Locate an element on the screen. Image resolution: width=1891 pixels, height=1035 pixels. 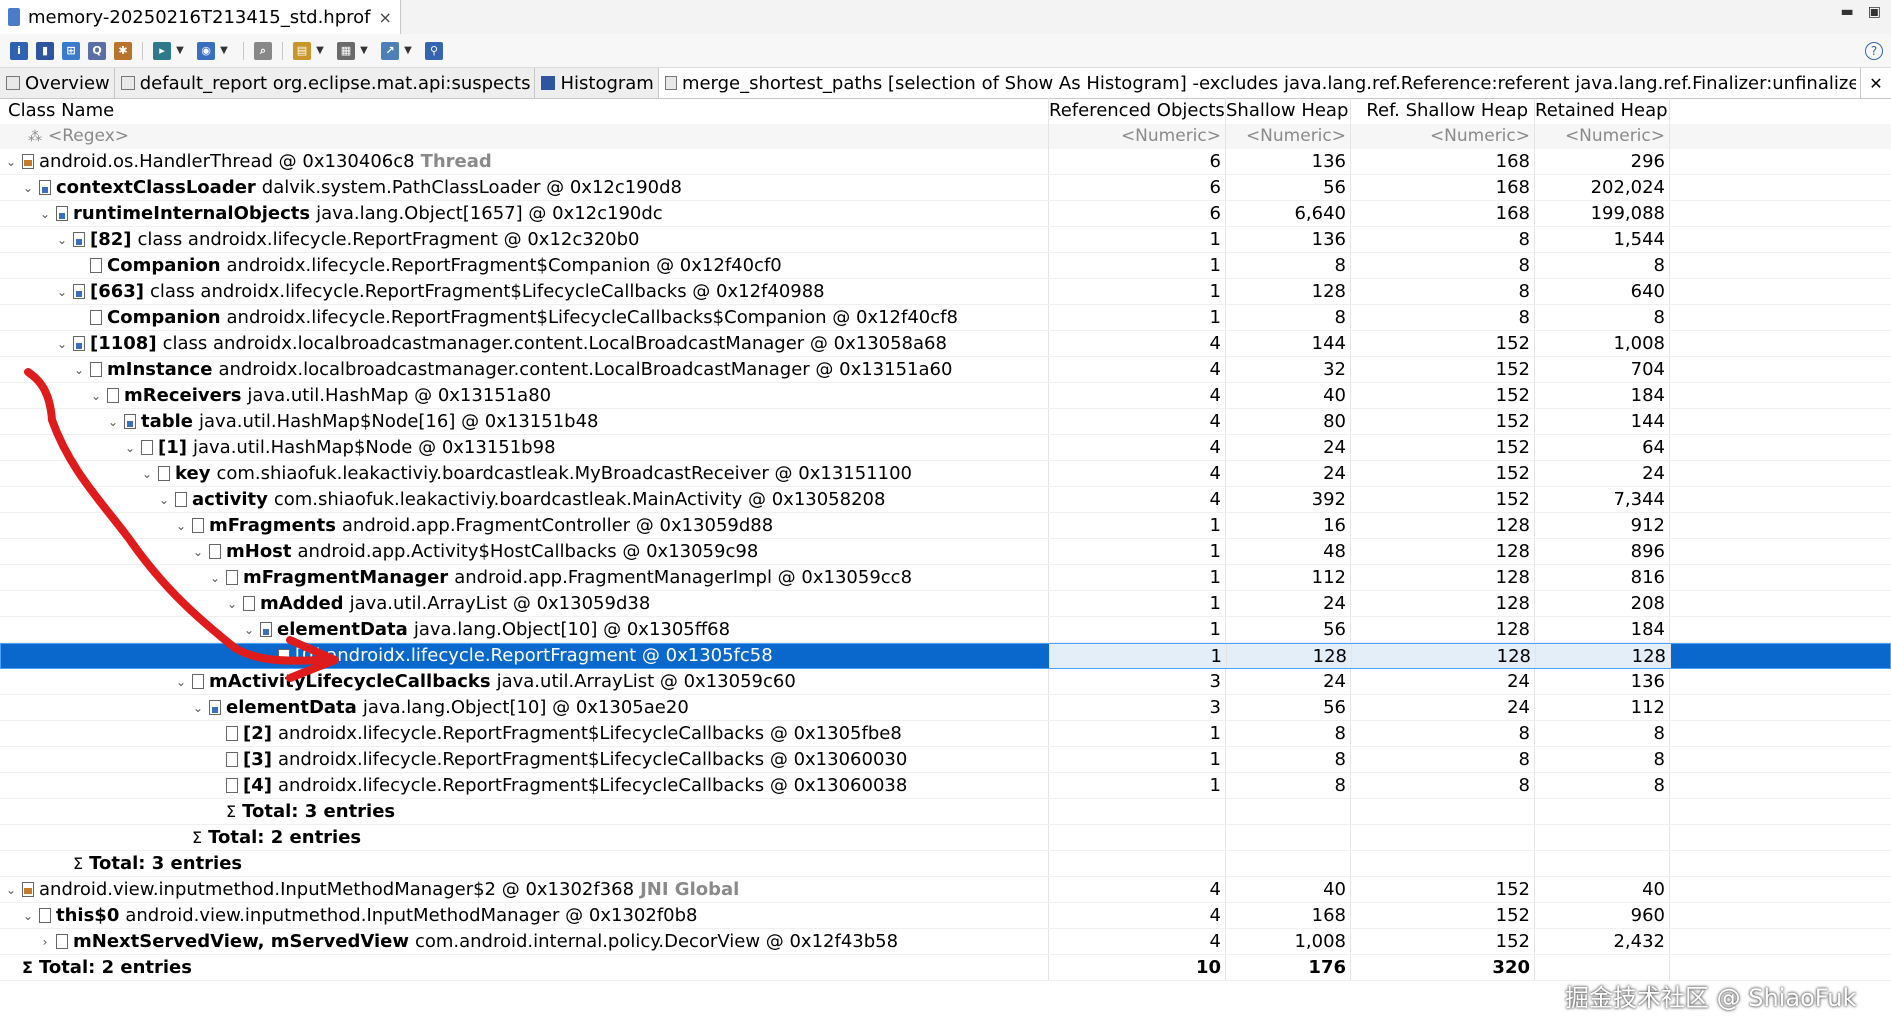
tab-histogram: Histogram is located at coordinates (597, 83).